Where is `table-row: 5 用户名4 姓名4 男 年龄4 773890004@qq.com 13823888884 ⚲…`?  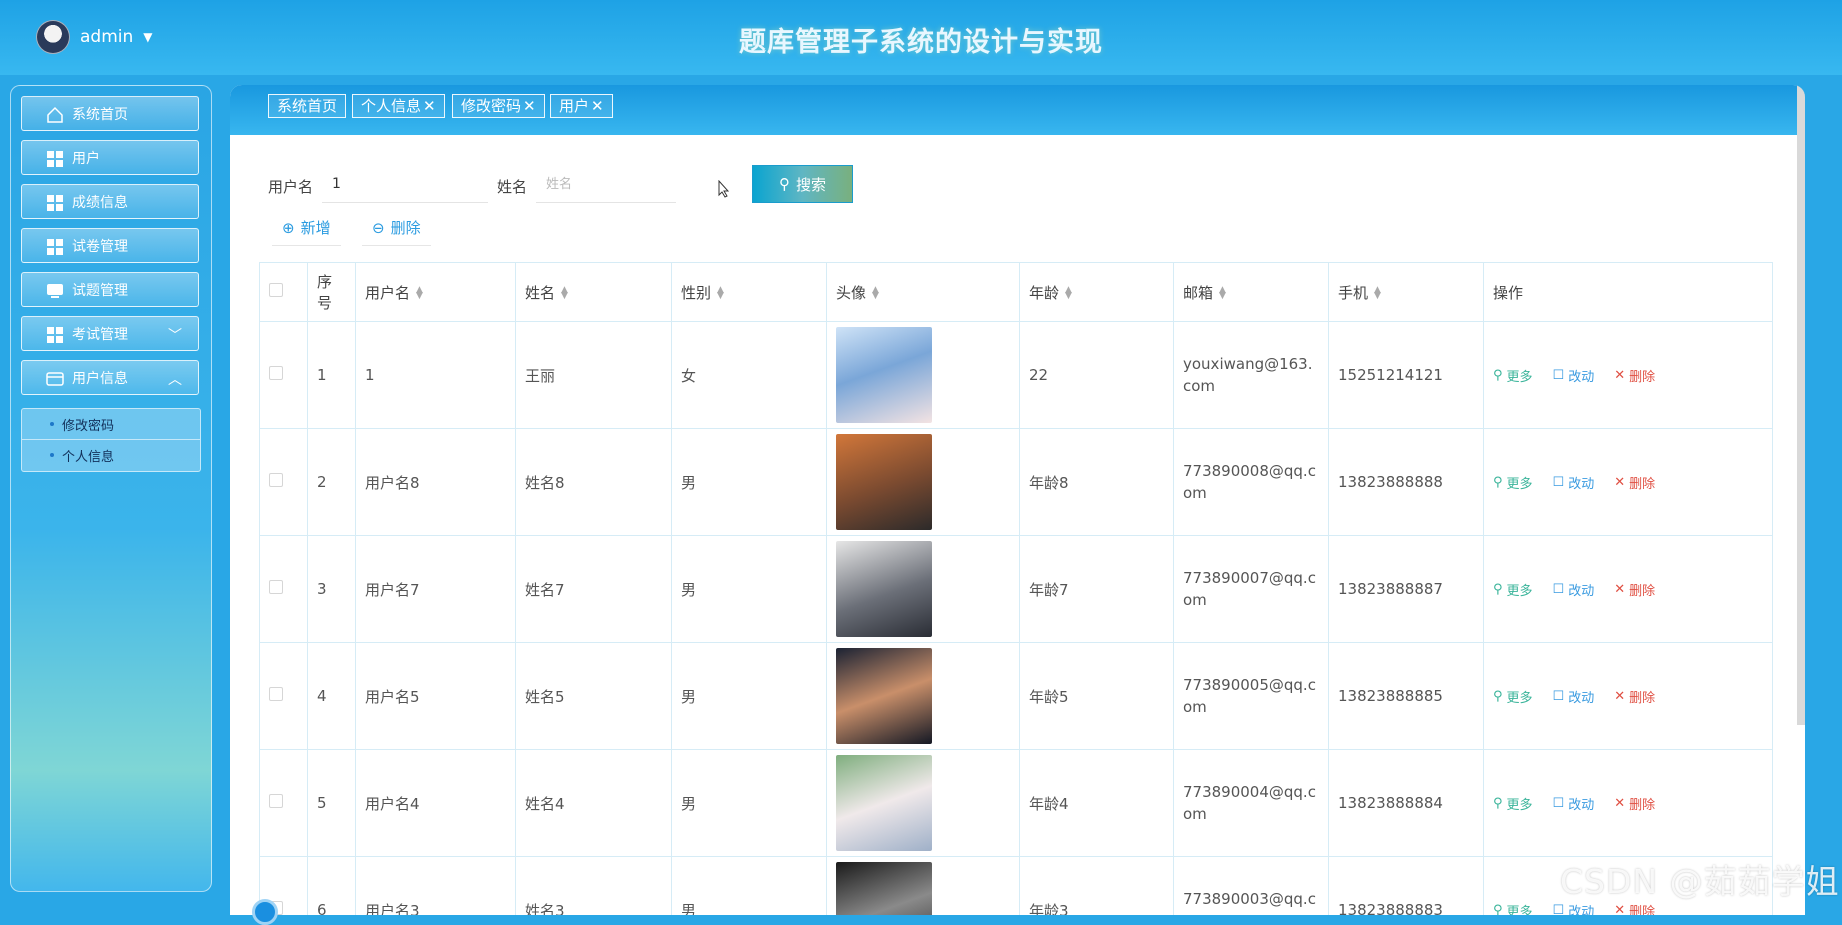
table-row: 5 用户名4 姓名4 男 年龄4 773890004@qq.com 13823888884 ⚲… is located at coordinates (1016, 803).